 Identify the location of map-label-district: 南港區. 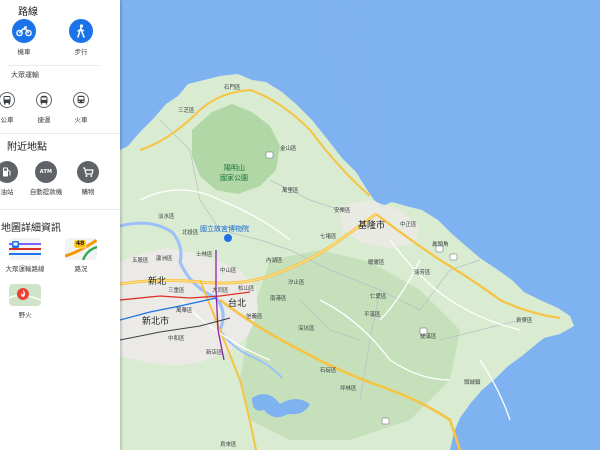
(278, 298).